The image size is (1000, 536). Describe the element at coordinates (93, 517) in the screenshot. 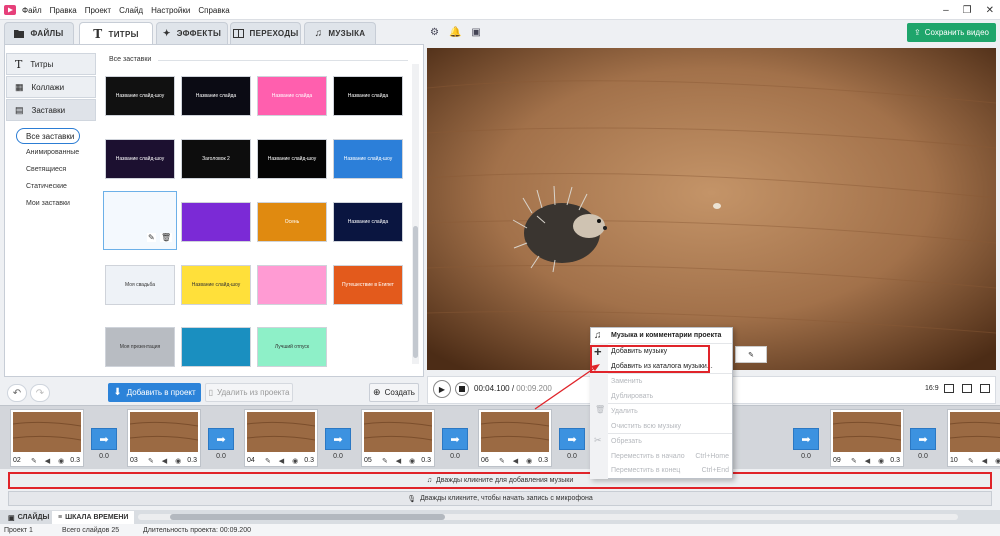

I see `tab-timeline: ≡ ШКАЛА ВРЕМЕНИ` at that location.